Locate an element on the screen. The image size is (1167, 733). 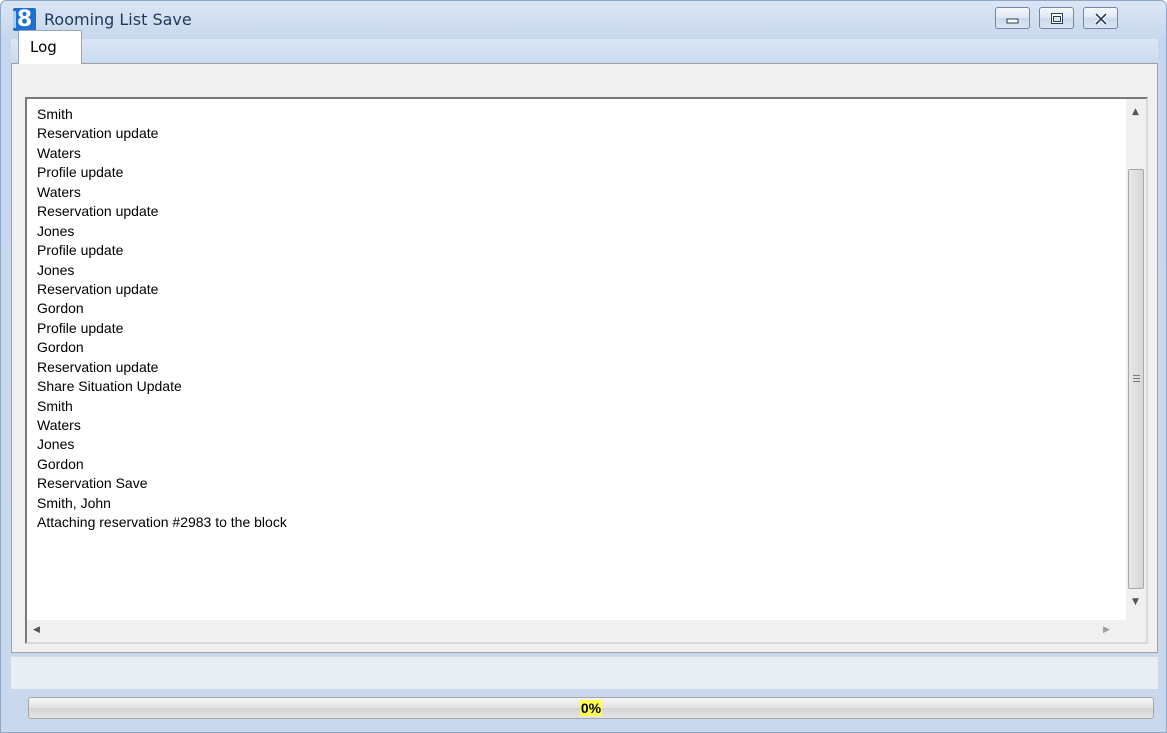
vertical-scrollbar: ▲ ▼ is located at coordinates (1136, 359).